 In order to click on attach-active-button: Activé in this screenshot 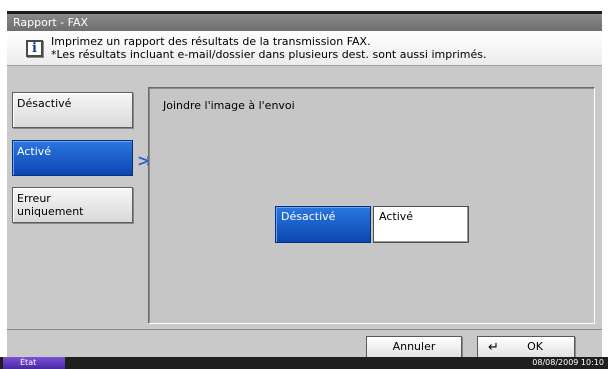, I will do `click(421, 224)`.